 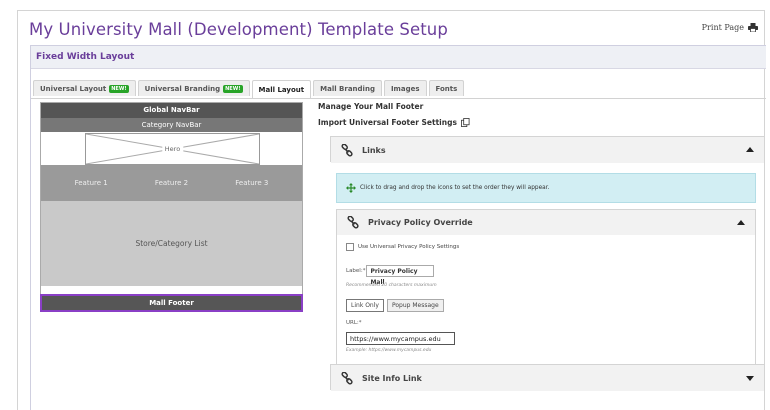 I want to click on tab-label: Mall Branding, so click(x=347, y=88).